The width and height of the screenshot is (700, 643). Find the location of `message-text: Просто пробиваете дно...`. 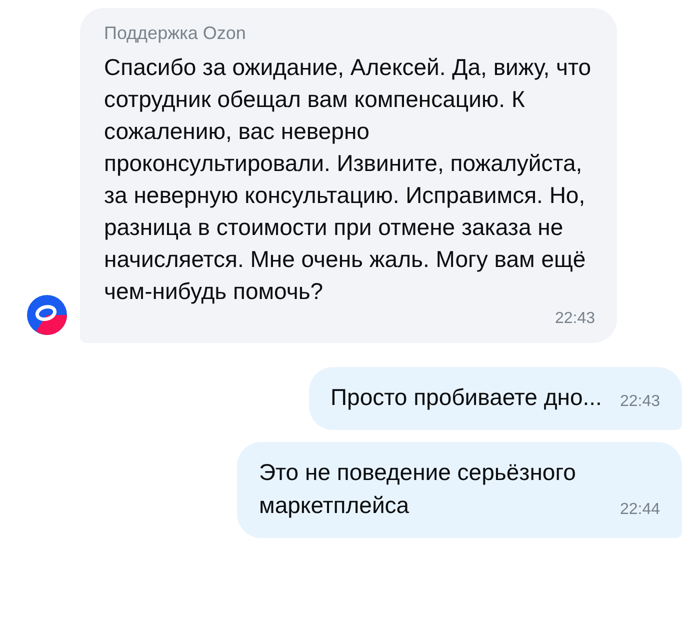

message-text: Просто пробиваете дно... is located at coordinates (466, 397).